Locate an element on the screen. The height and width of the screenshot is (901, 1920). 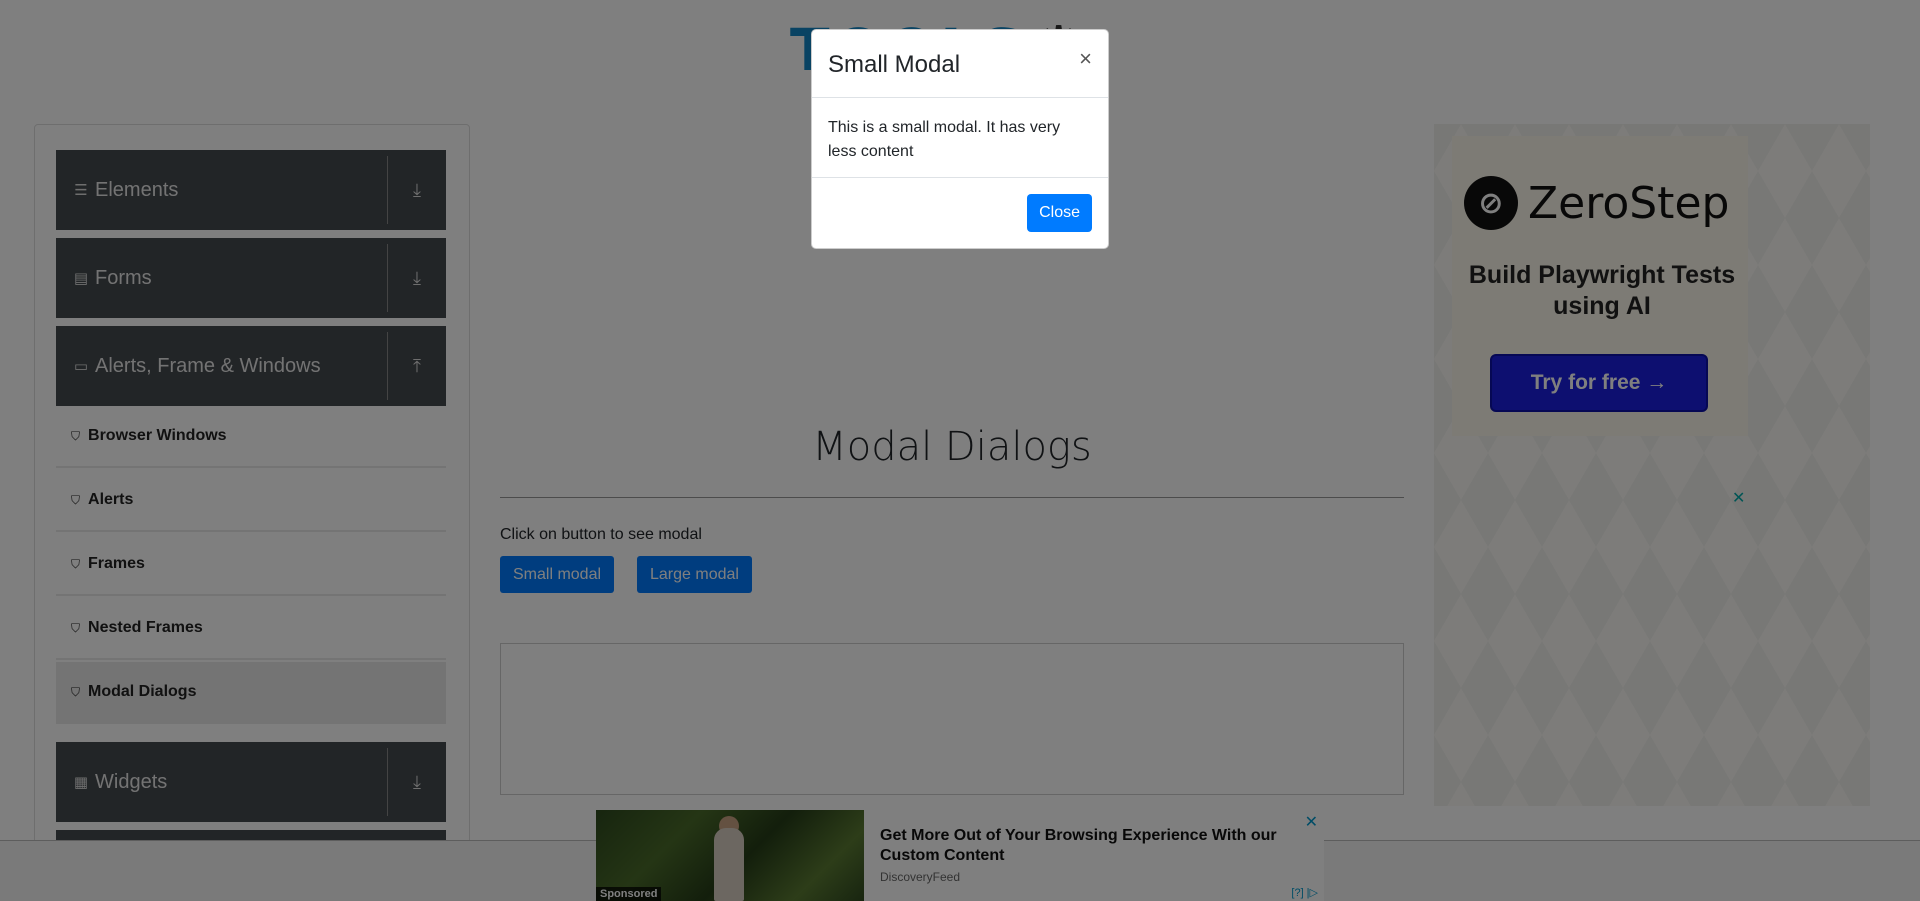
modal-header: Small Modal × is located at coordinates (960, 64).